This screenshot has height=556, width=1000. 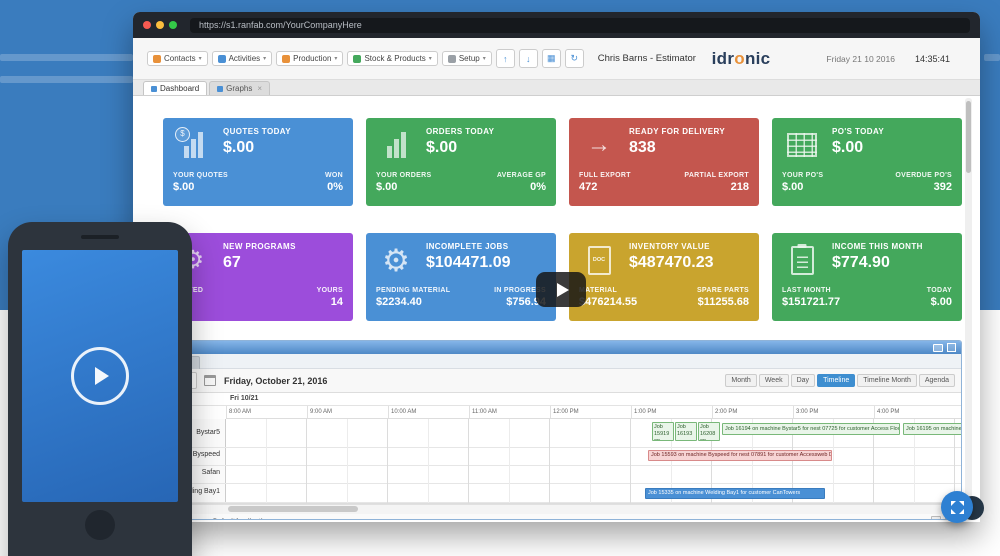 What do you see at coordinates (663, 431) in the screenshot?
I see `job-event: Job 15919 on` at bounding box center [663, 431].